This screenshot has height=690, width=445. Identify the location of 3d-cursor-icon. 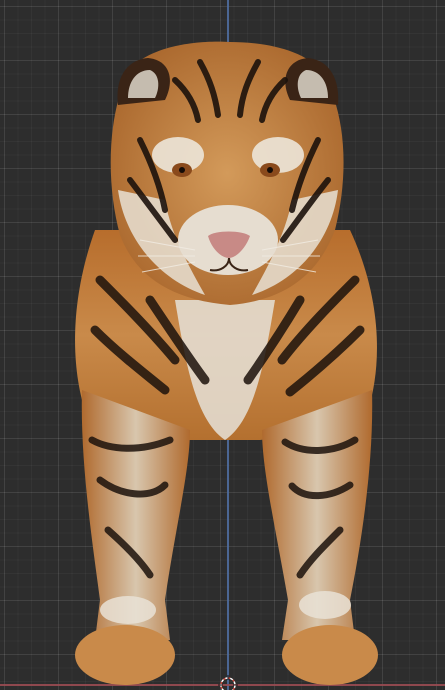
(228, 682).